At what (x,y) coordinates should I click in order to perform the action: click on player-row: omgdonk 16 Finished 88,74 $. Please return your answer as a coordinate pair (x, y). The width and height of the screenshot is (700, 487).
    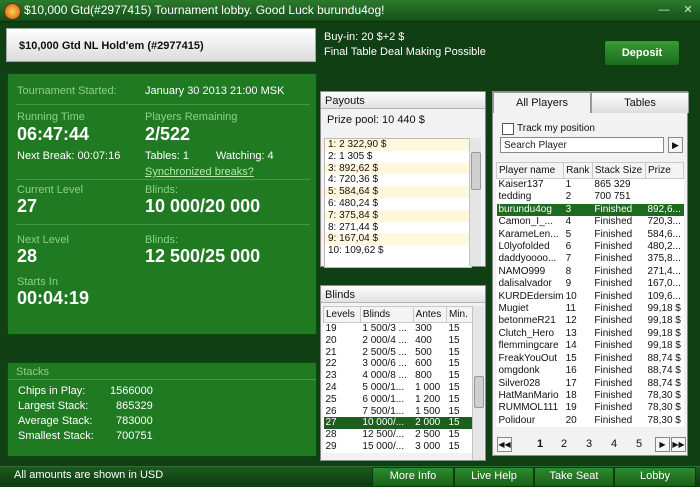
    Looking at the image, I should click on (590, 371).